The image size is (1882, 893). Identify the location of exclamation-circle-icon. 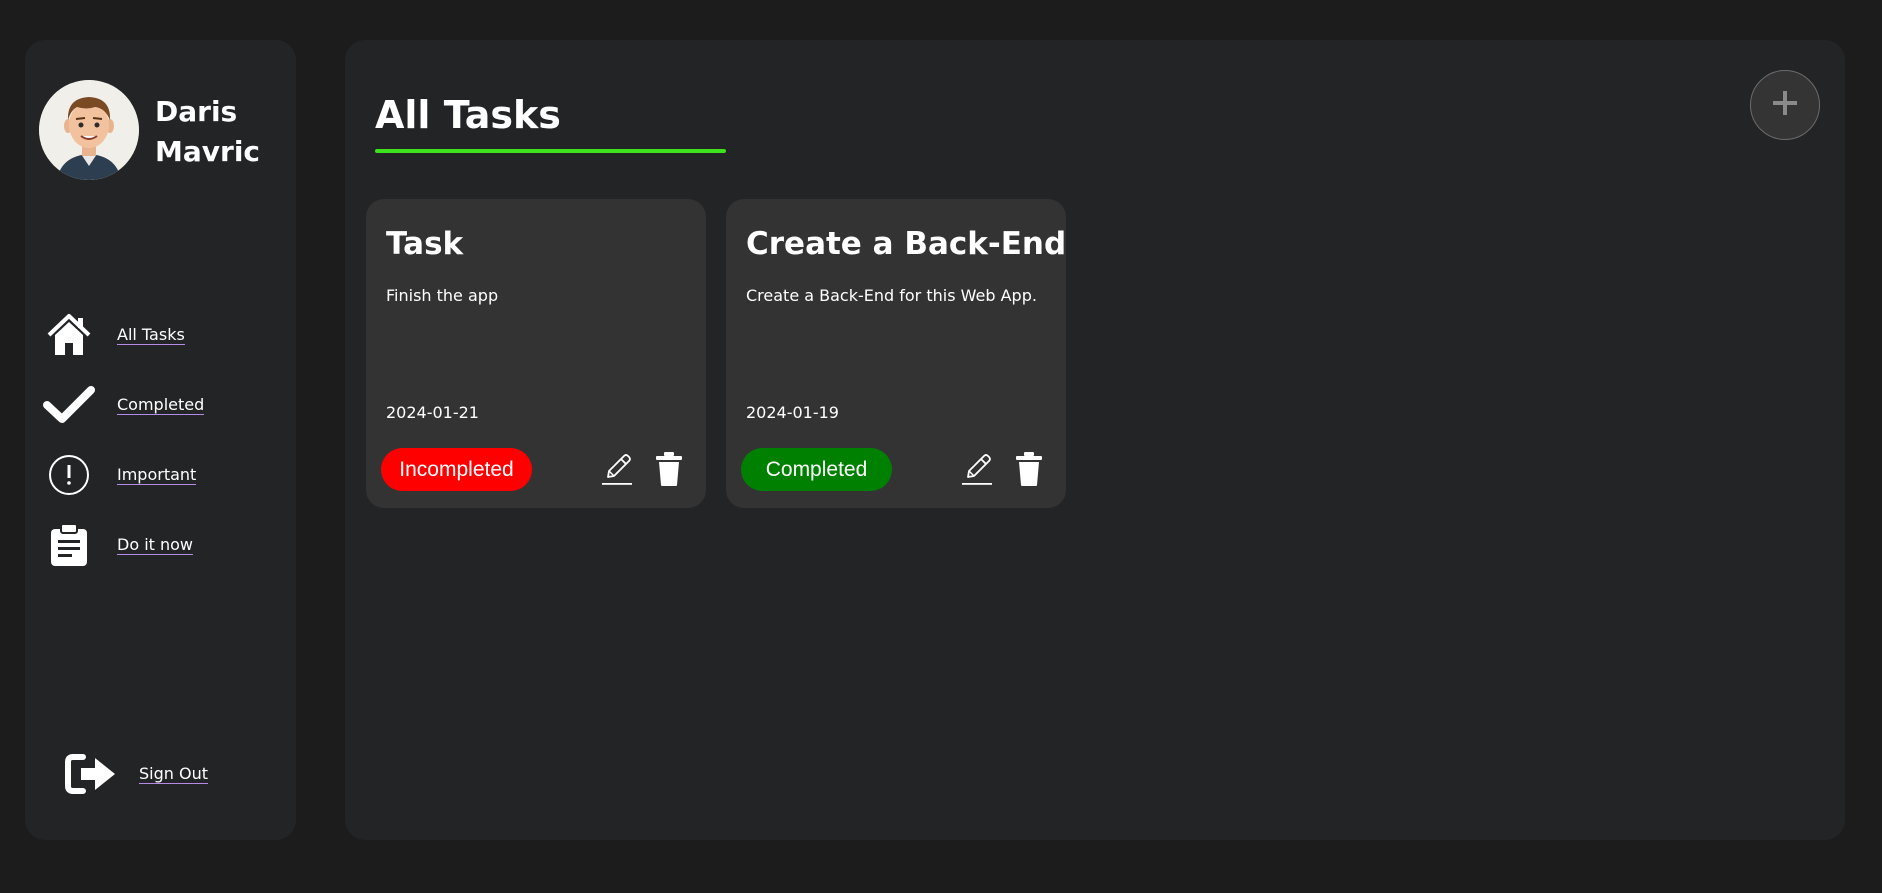
(69, 475).